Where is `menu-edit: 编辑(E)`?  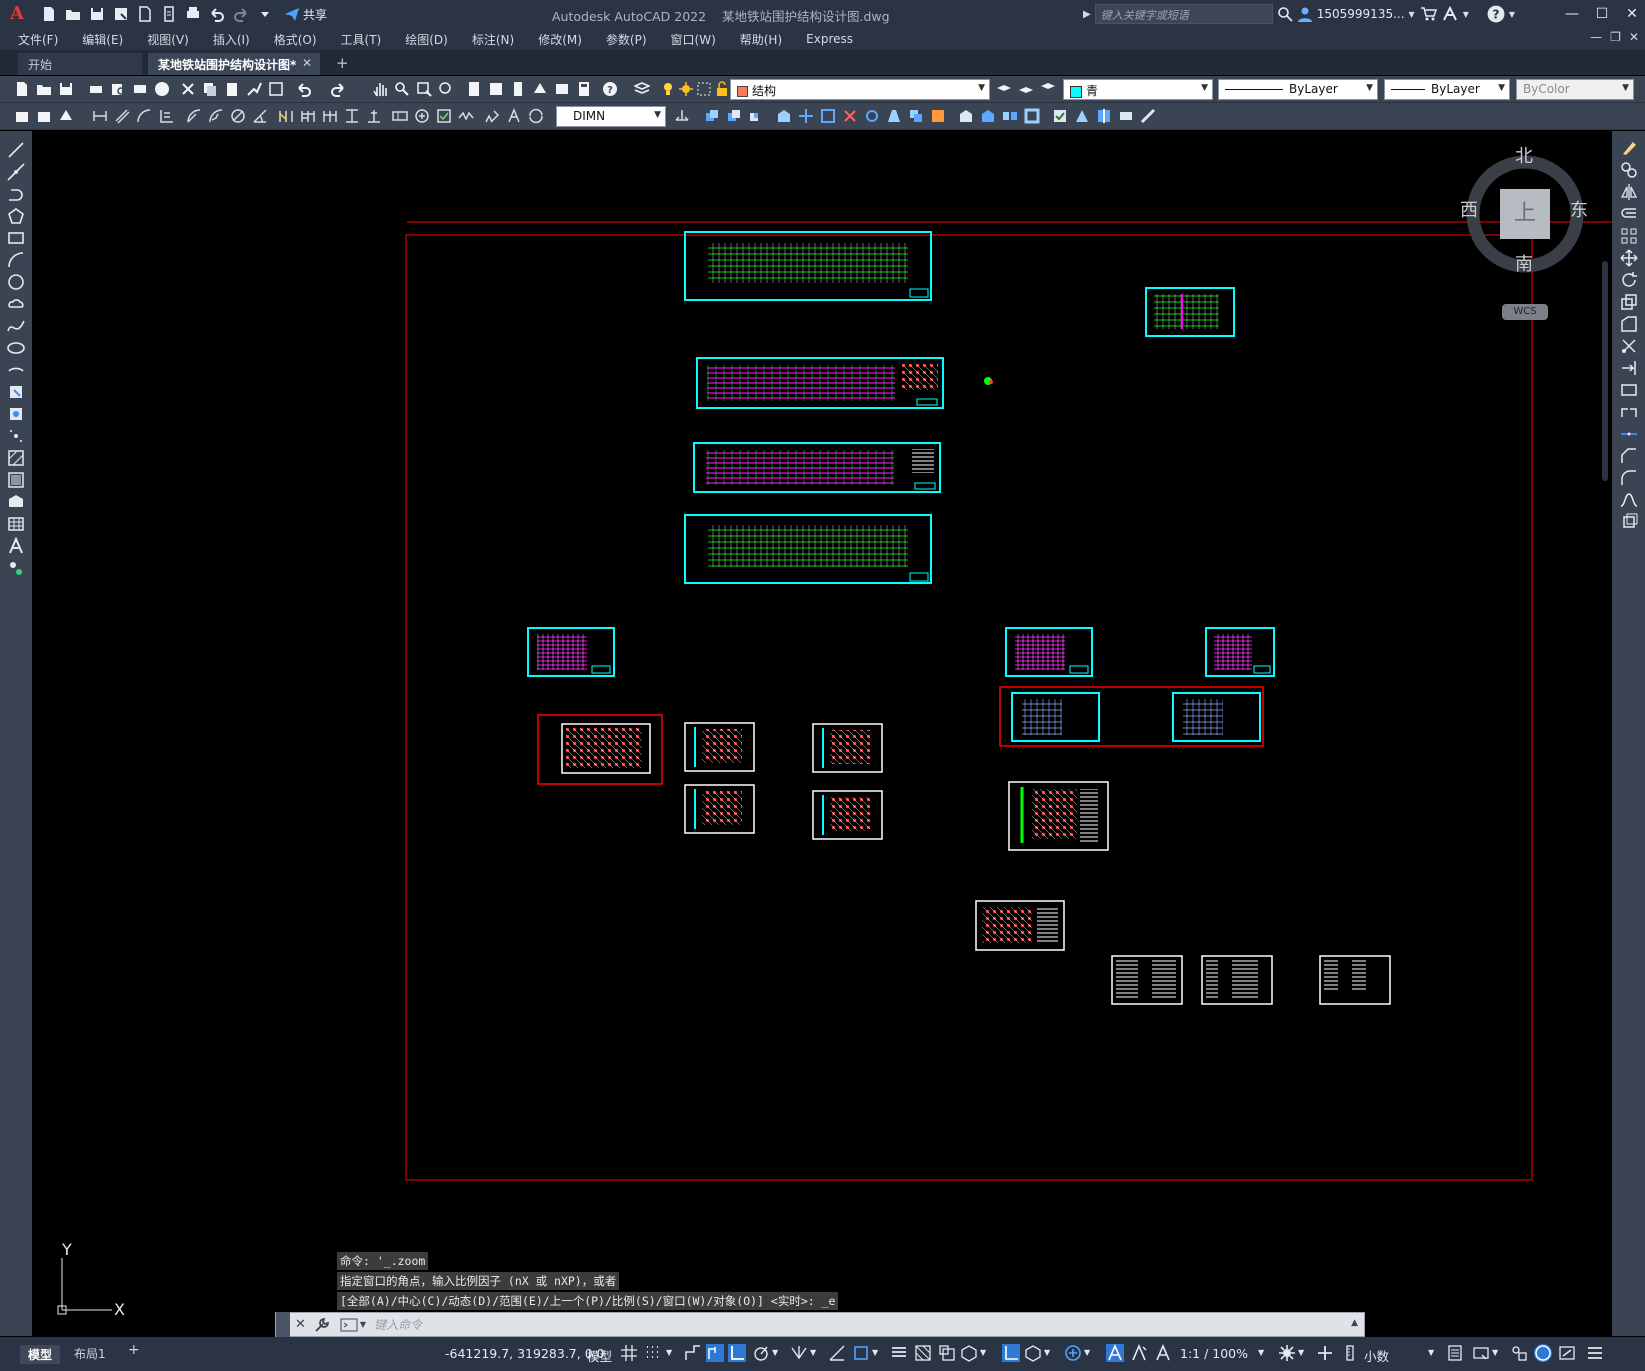
menu-edit: 编辑(E) is located at coordinates (102, 39).